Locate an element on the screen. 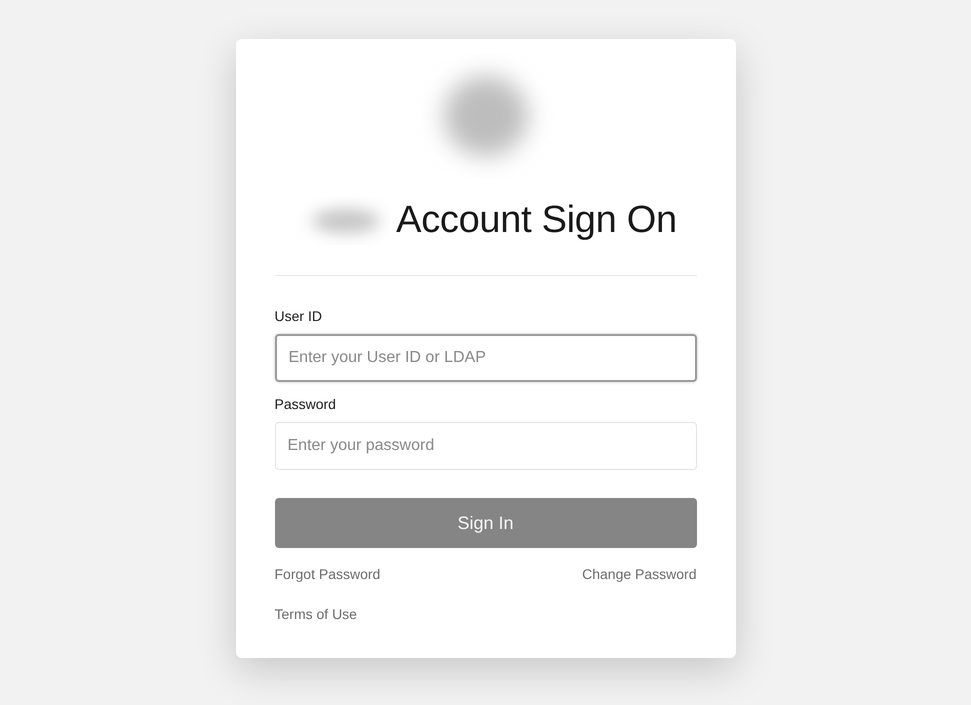 This screenshot has width=971, height=705. text-link: Change Password is located at coordinates (639, 574).